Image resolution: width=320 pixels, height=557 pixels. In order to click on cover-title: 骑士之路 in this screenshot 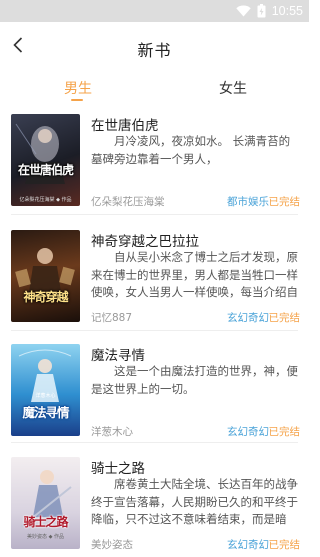, I will do `click(45, 522)`.